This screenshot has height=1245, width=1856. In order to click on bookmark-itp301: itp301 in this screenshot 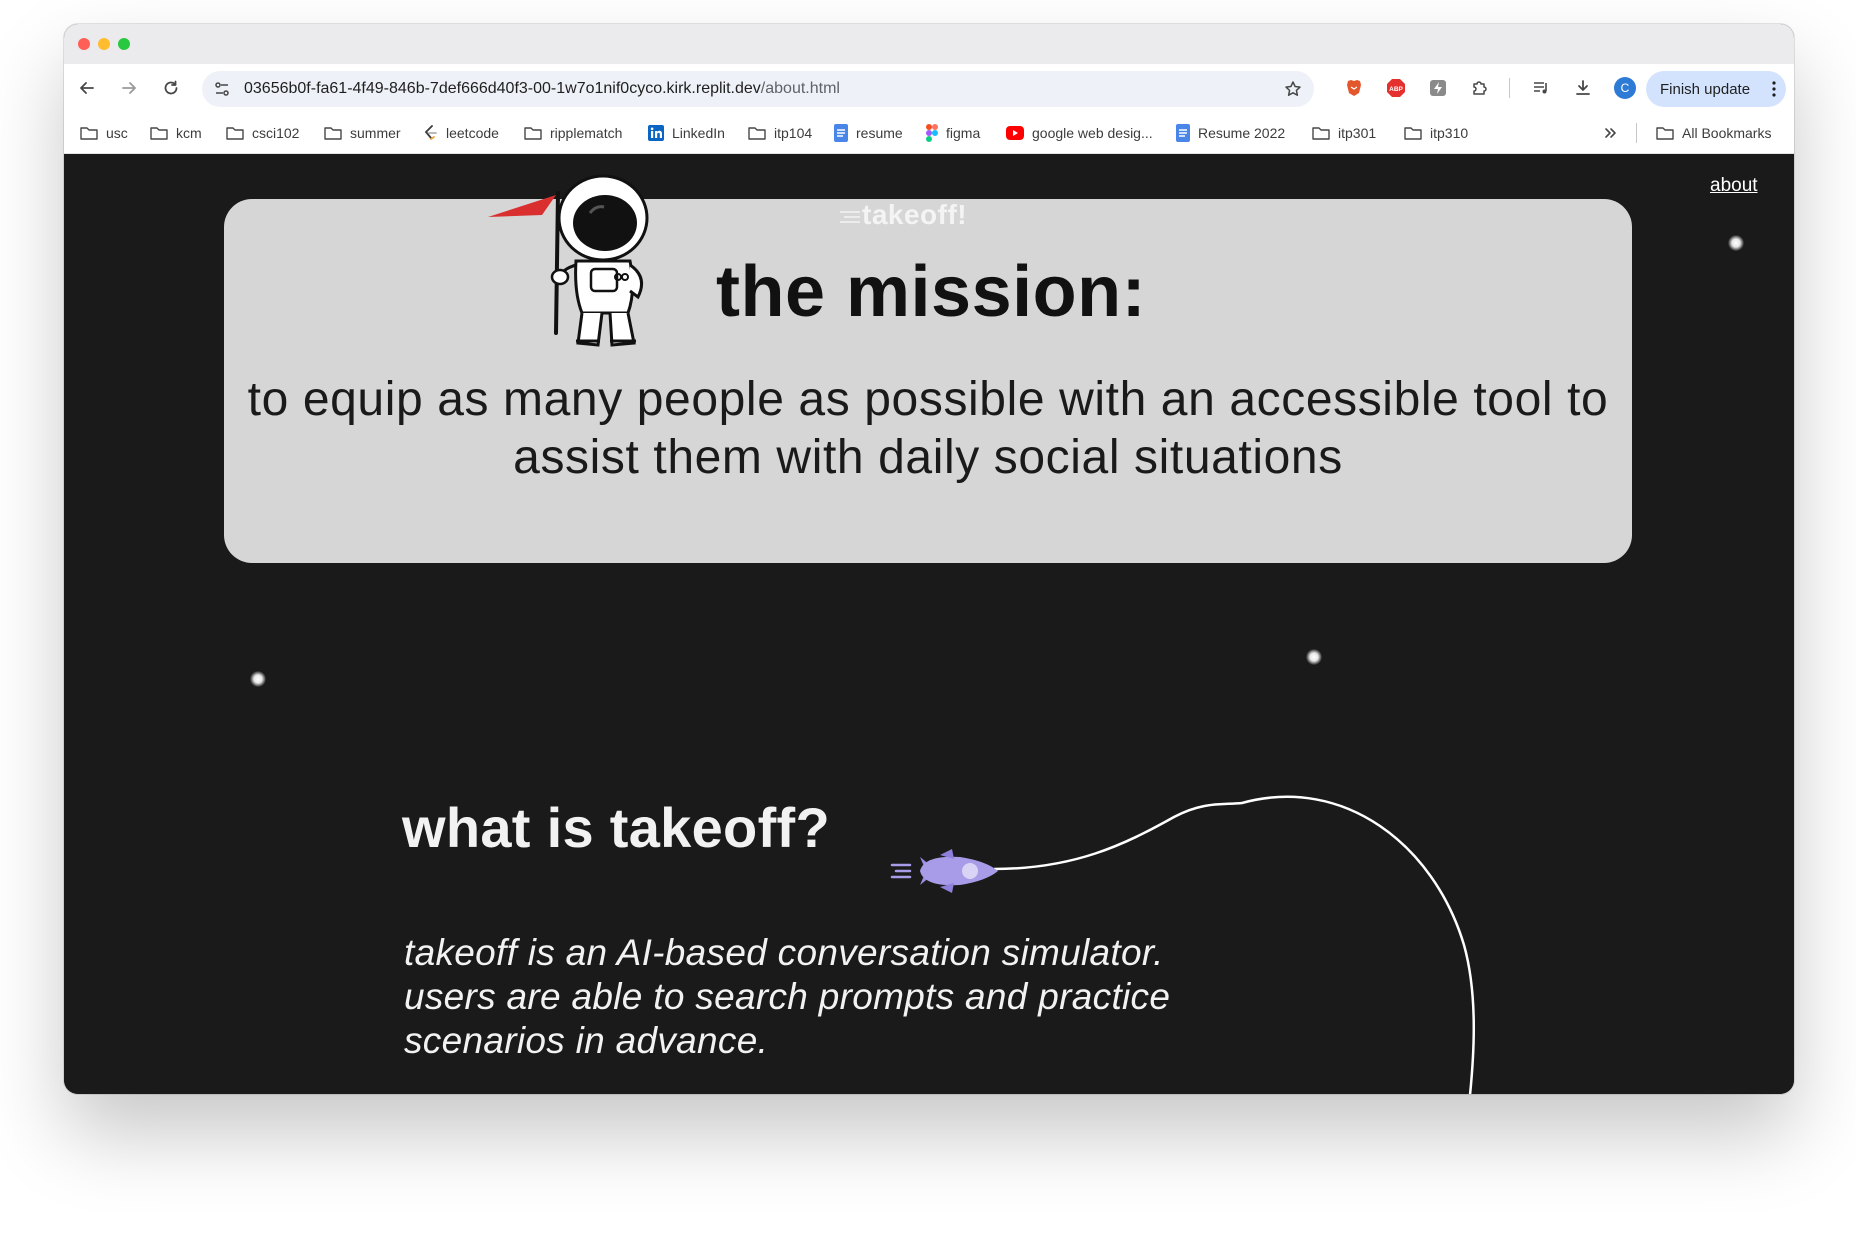, I will do `click(1344, 133)`.